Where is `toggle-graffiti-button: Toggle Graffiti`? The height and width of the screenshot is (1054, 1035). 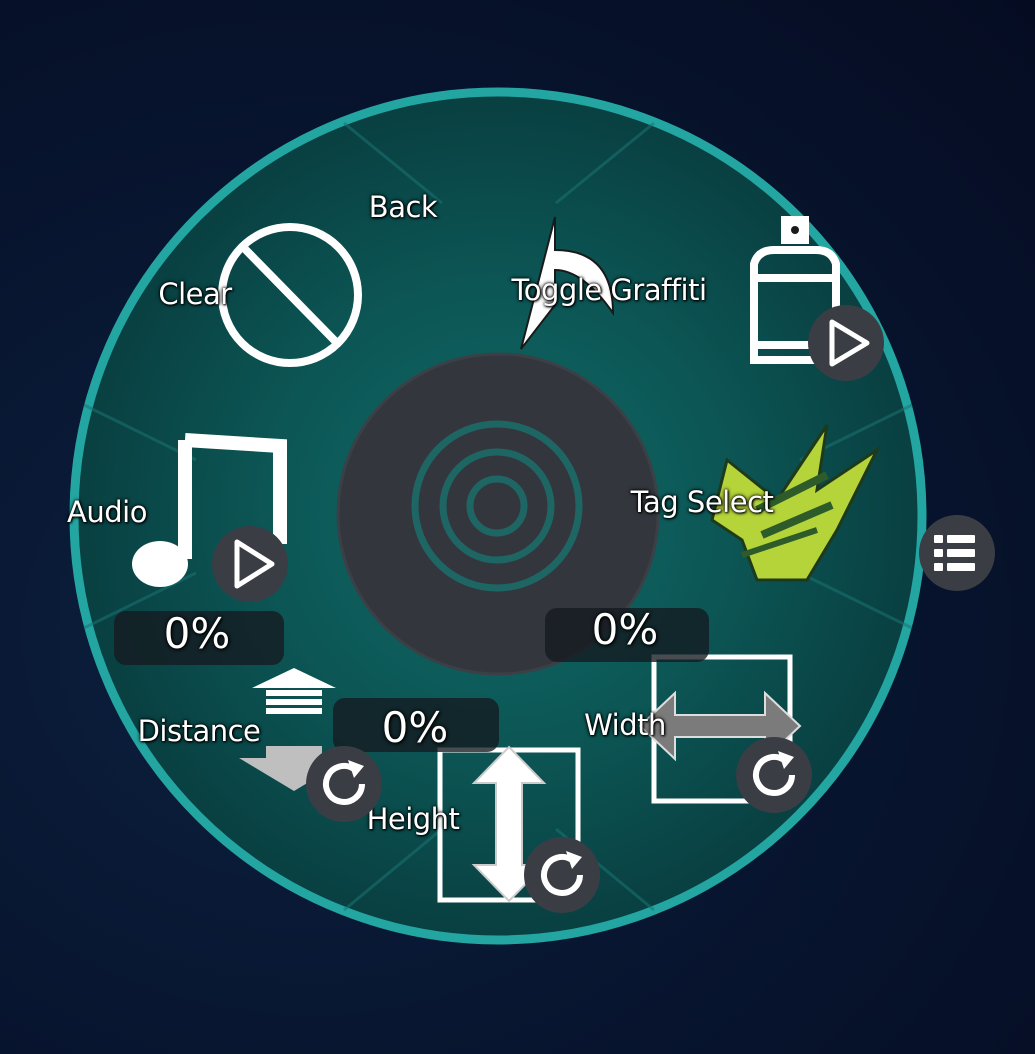
toggle-graffiti-button: Toggle Graffiti is located at coordinates (697, 300).